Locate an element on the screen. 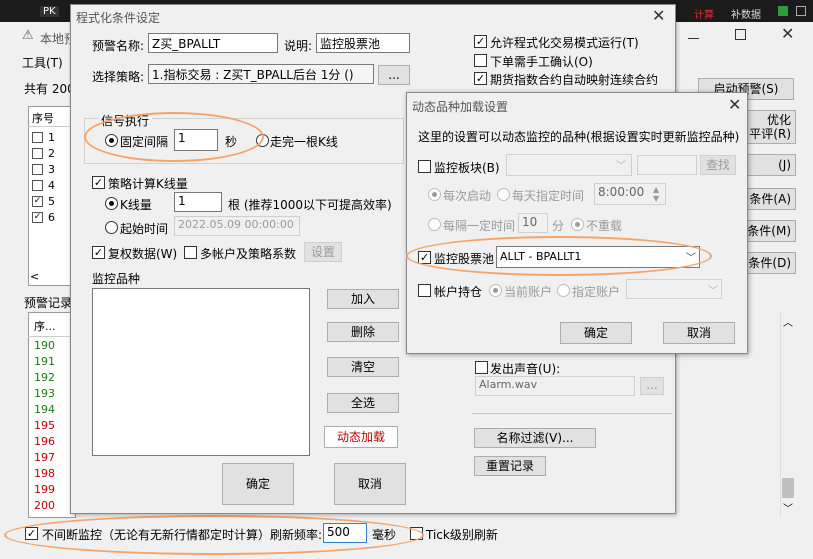 The height and width of the screenshot is (559, 813). delete-button: 删除 is located at coordinates (363, 332).